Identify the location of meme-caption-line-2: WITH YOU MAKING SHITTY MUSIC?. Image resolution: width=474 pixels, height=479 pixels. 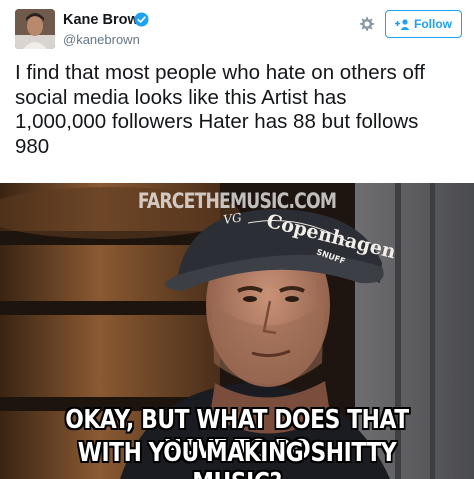
(237, 458).